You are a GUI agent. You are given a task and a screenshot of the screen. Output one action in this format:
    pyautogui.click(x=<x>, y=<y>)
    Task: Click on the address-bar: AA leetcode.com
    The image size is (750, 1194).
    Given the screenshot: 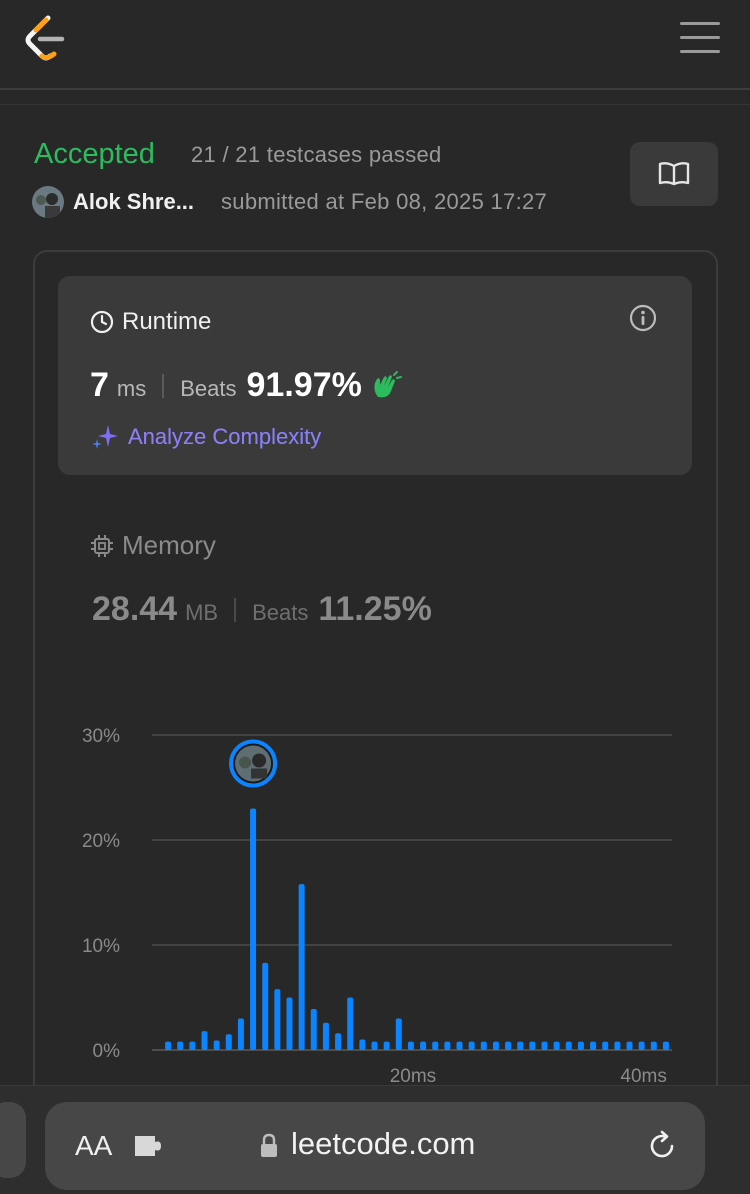 What is the action you would take?
    pyautogui.click(x=375, y=1146)
    